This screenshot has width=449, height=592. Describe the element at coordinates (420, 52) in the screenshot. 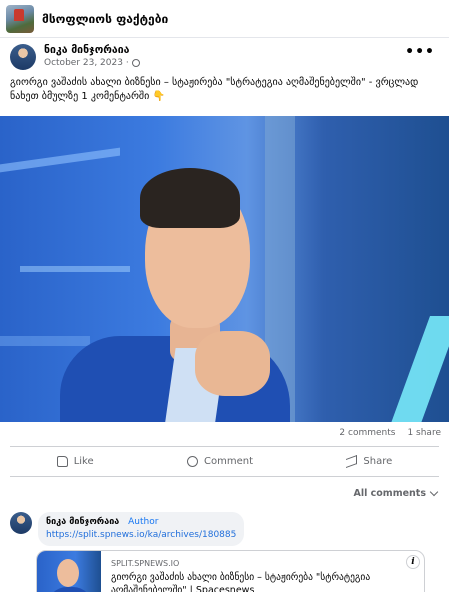

I see `more-options-icon: •••` at that location.